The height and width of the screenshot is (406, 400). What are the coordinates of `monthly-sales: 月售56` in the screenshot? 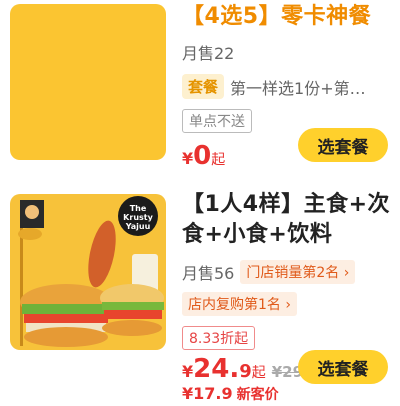 It's located at (208, 273).